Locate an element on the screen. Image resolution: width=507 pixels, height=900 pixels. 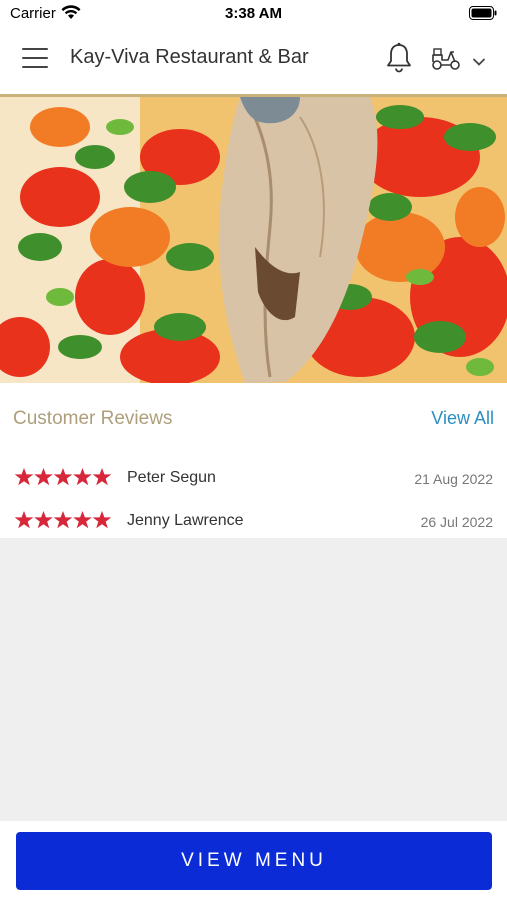
chevron-down-icon is located at coordinates (479, 63).